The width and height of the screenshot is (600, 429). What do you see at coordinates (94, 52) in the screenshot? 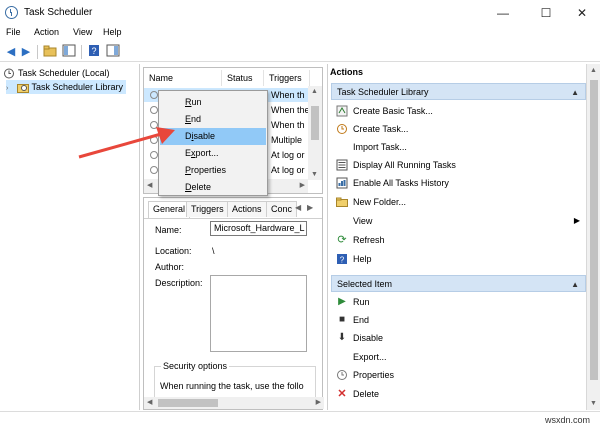
I see `help-book-icon: ?` at bounding box center [94, 52].